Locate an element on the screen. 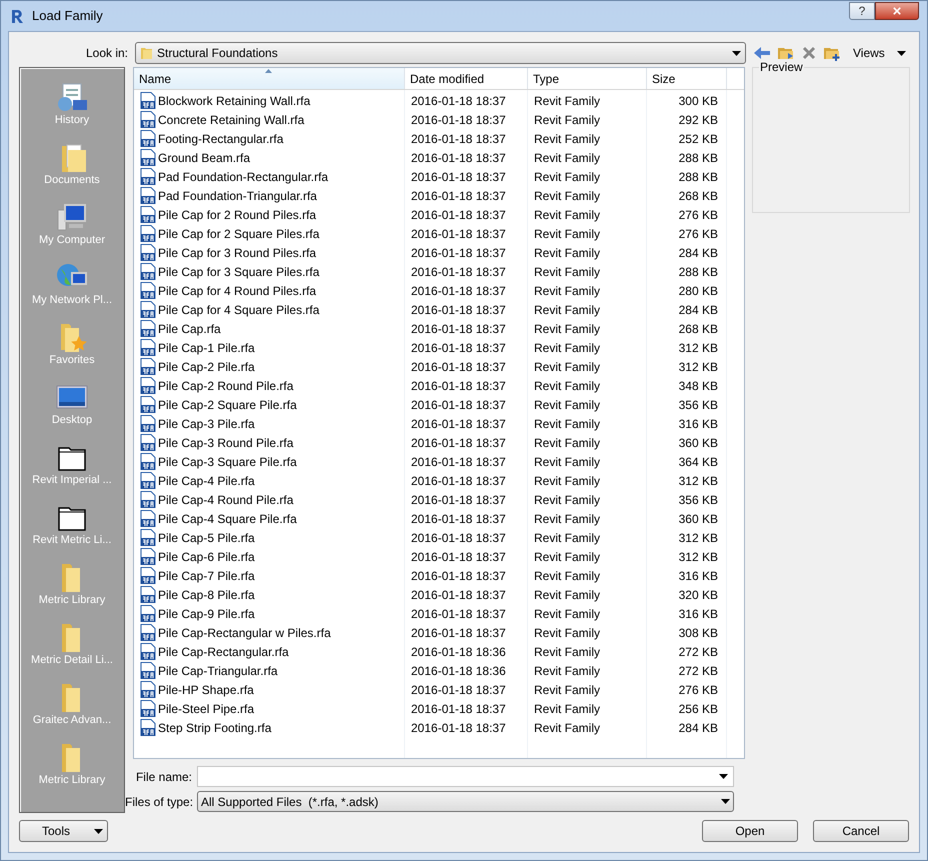  file-name-cell: Pile Cap-1 Pile.rfa is located at coordinates (206, 347).